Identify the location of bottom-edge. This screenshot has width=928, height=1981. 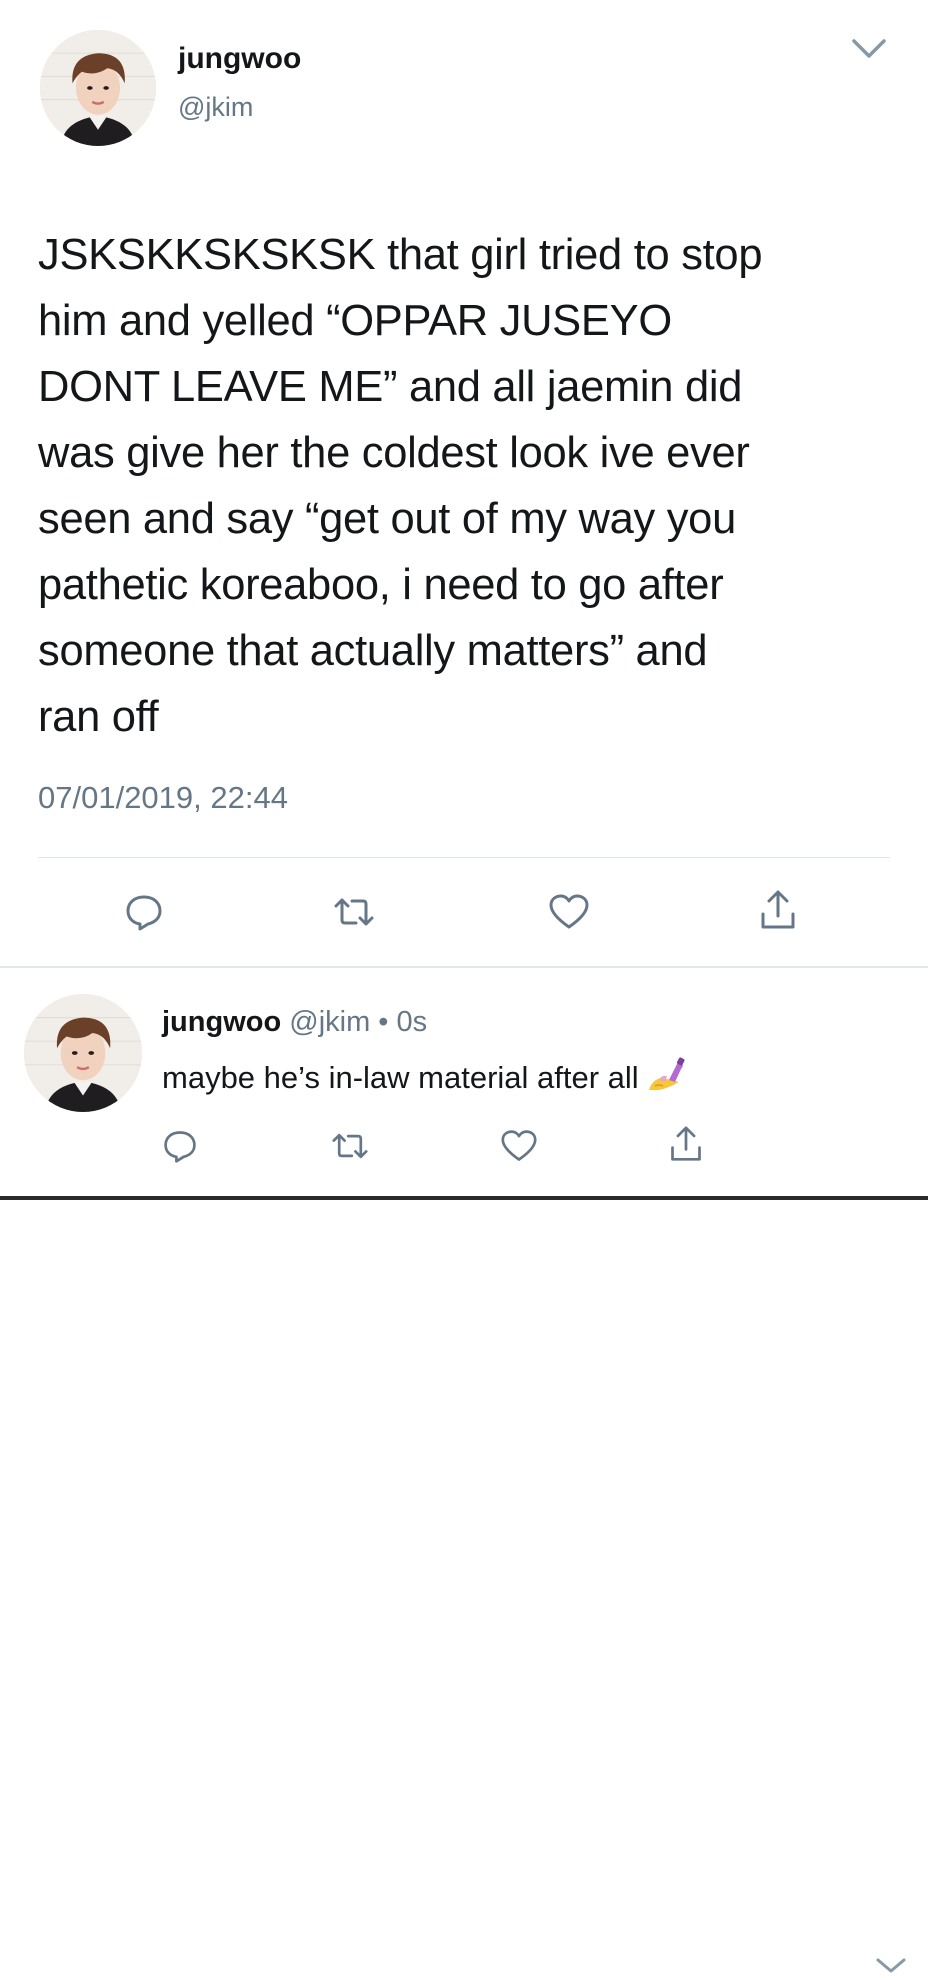
(464, 1198).